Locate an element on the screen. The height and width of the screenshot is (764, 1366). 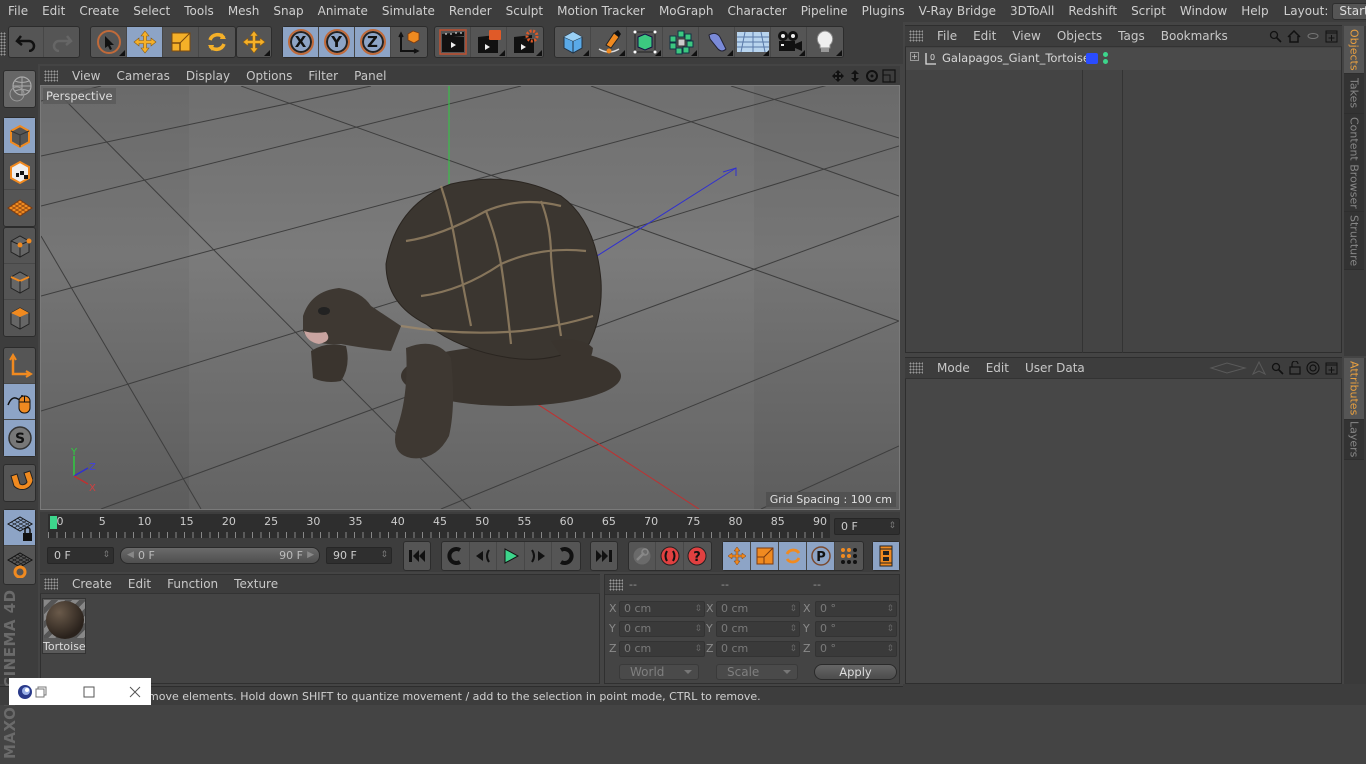
go-to-end-button is located at coordinates (604, 556).